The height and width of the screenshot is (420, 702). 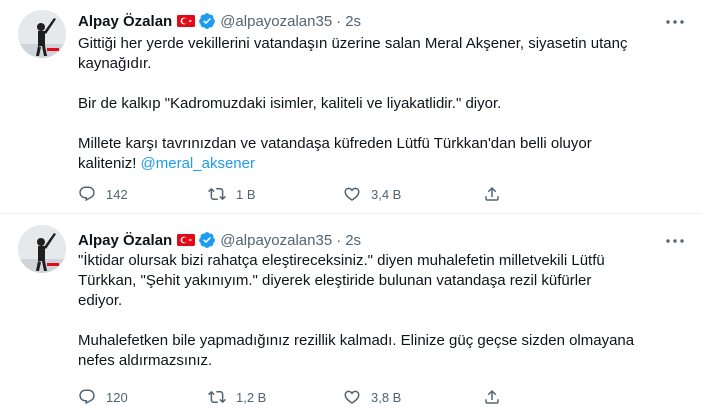 I want to click on tweet-actions: 120 1,2 B 3,8 B, so click(x=348, y=397).